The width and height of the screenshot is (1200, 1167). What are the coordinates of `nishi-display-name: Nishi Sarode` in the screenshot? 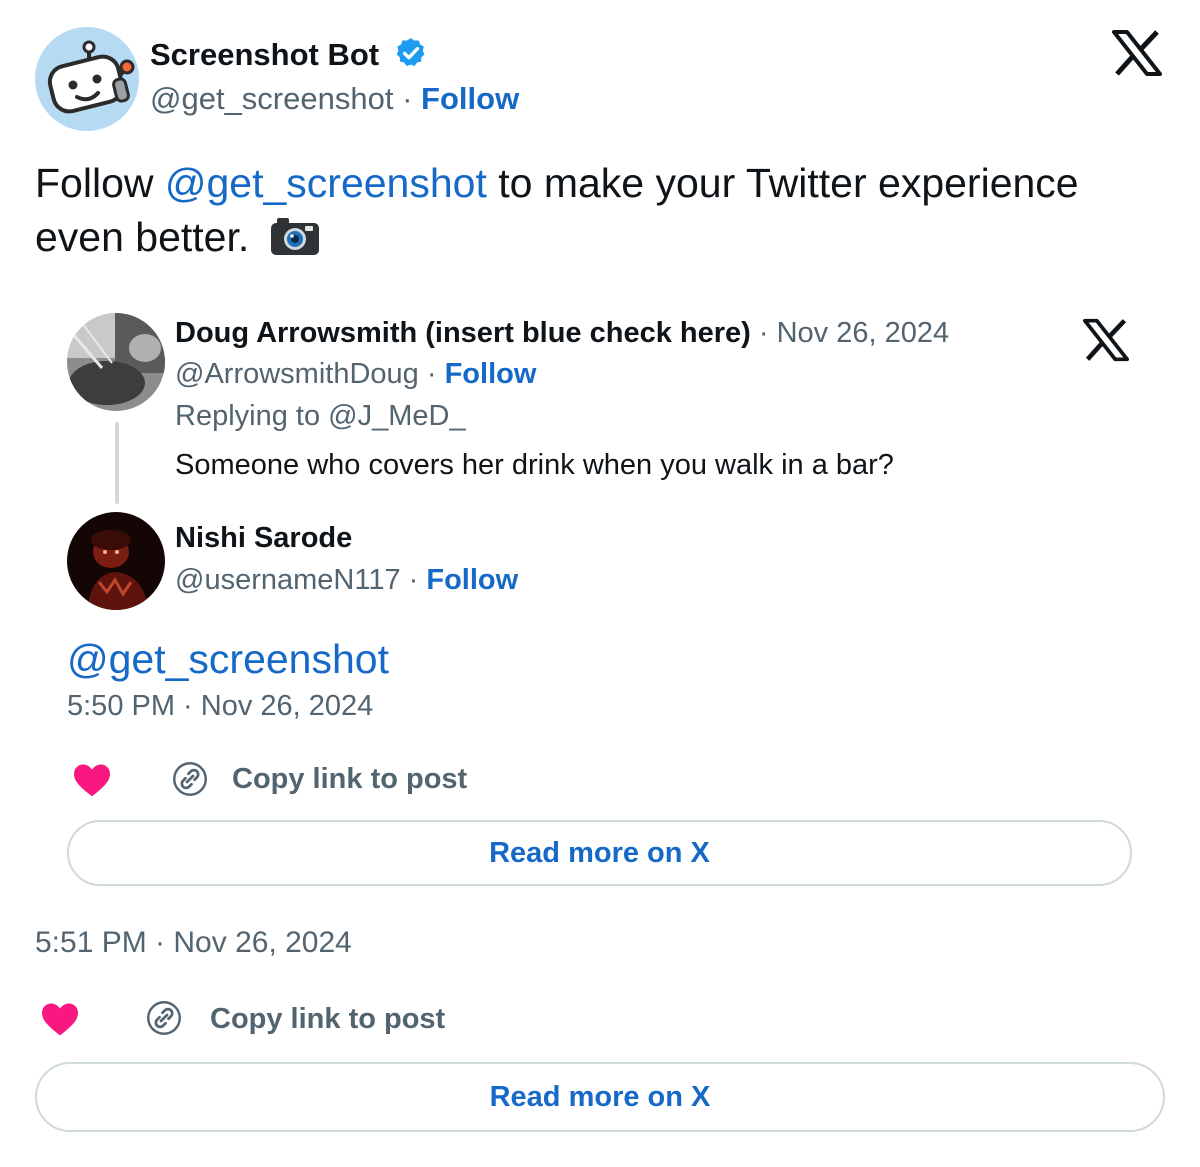 It's located at (263, 538).